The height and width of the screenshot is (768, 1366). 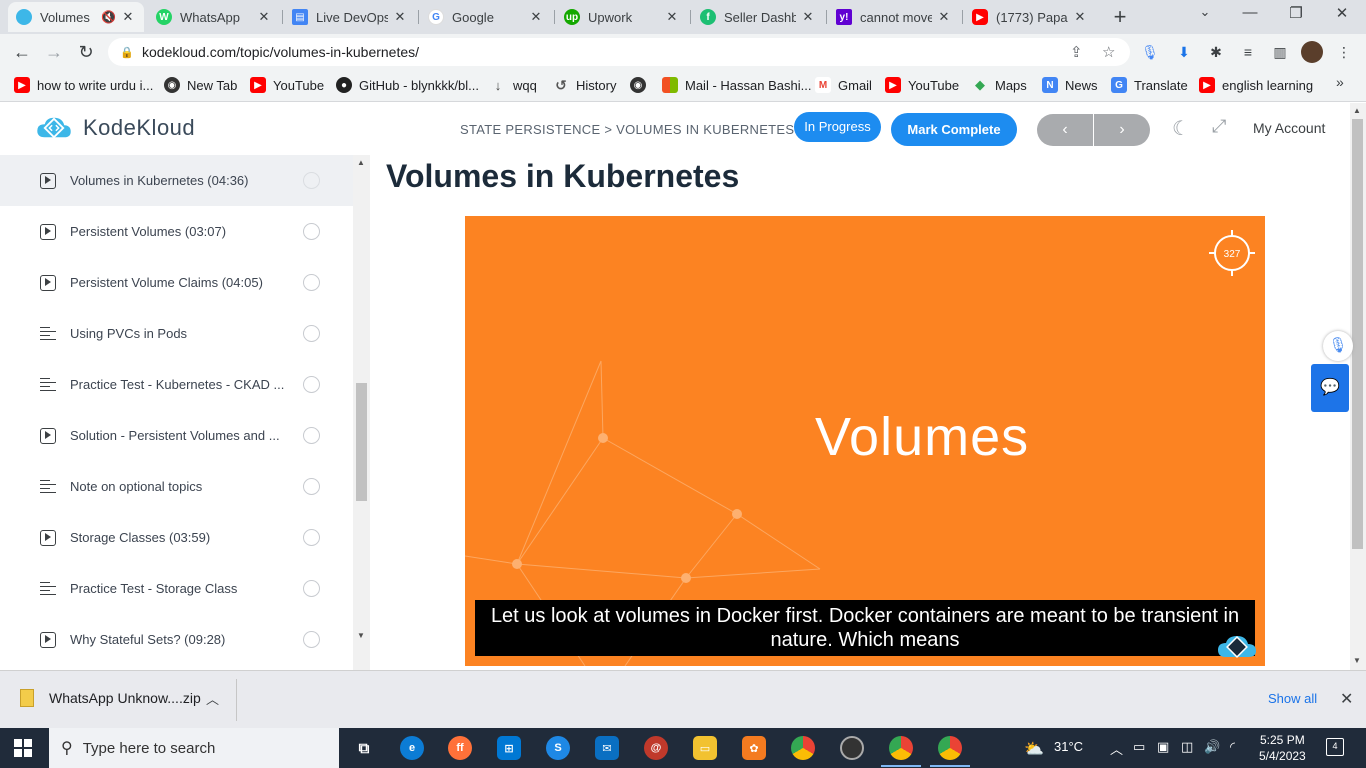 What do you see at coordinates (1358, 386) in the screenshot?
I see `page-scrollbar: ▲ ▼` at bounding box center [1358, 386].